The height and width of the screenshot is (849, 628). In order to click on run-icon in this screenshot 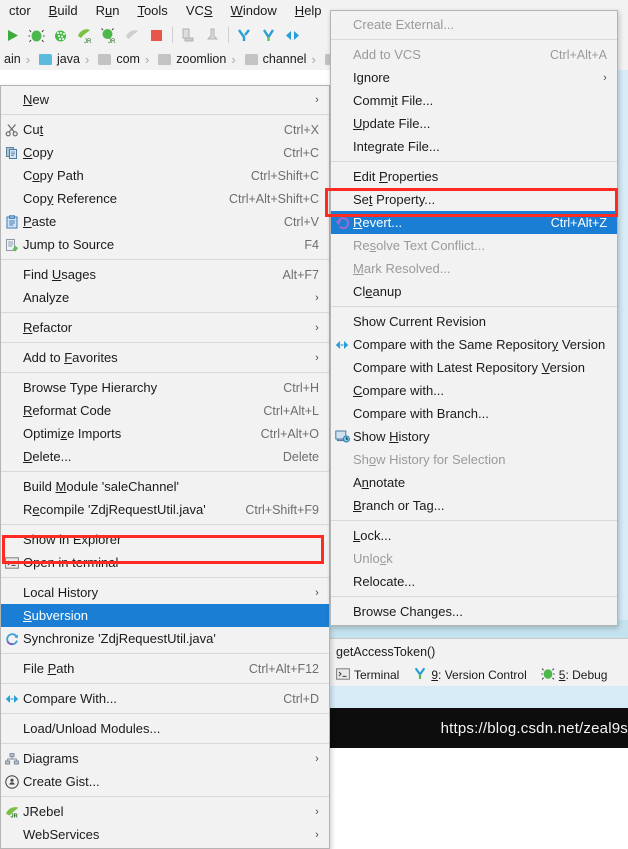, I will do `click(12, 35)`.